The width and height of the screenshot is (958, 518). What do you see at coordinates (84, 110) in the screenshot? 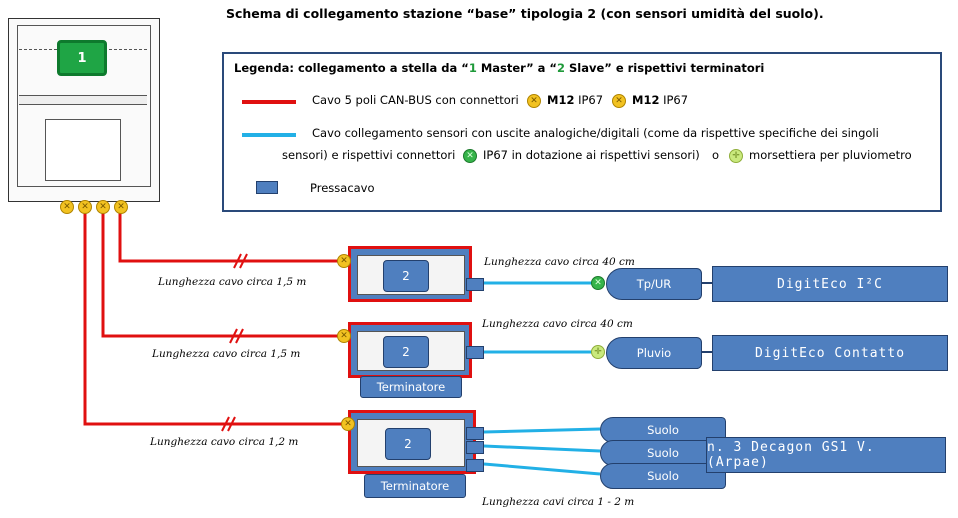
I see `master-cabinet: 1` at bounding box center [84, 110].